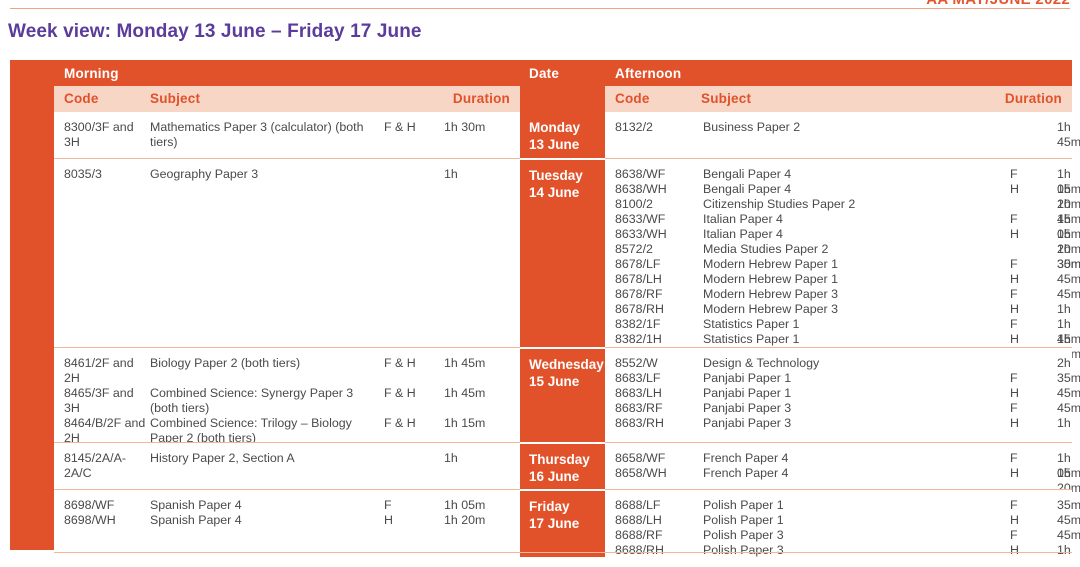  What do you see at coordinates (562, 252) in the screenshot?
I see `date-cell: Tuesday 14 June` at bounding box center [562, 252].